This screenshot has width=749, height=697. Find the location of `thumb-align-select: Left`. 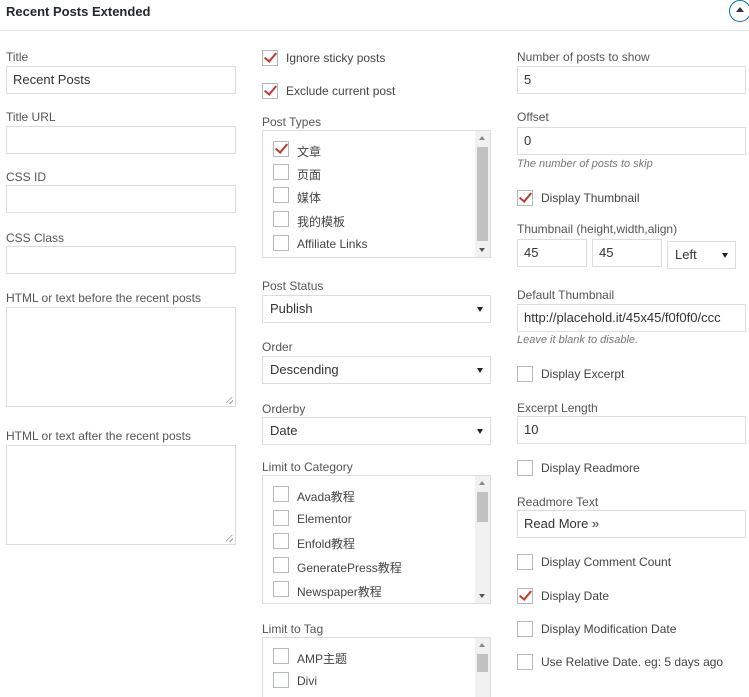

thumb-align-select: Left is located at coordinates (701, 255).